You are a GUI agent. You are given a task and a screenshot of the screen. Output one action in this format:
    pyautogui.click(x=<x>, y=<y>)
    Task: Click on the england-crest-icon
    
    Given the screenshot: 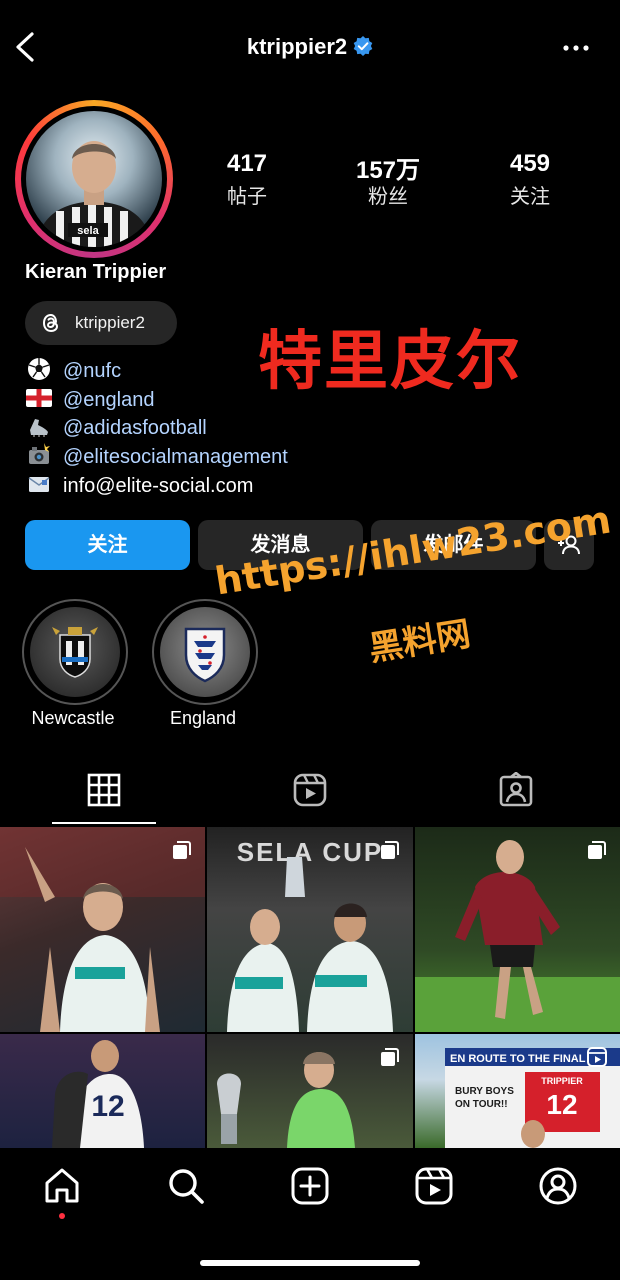 What is the action you would take?
    pyautogui.click(x=205, y=652)
    